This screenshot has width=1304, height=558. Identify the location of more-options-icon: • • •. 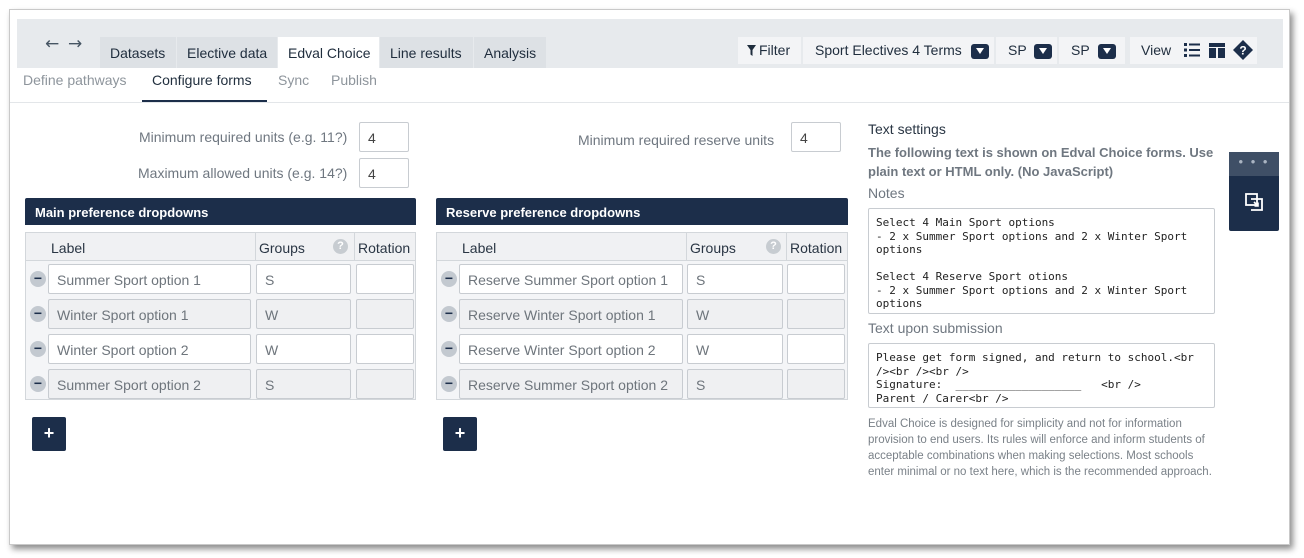
(1254, 164).